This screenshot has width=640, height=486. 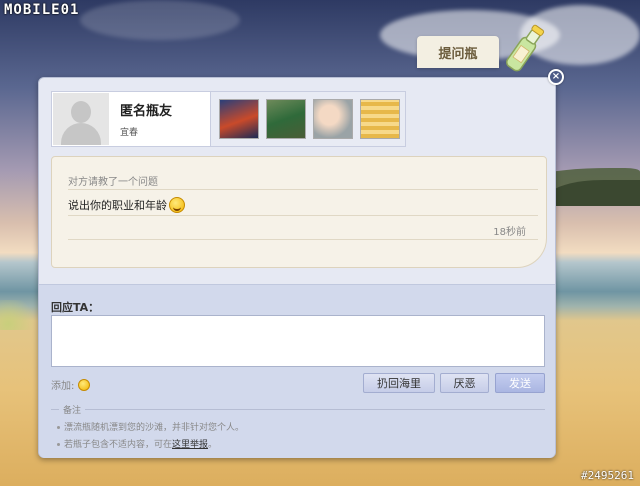 What do you see at coordinates (117, 205) in the screenshot?
I see `message-text: 说出你的职业和年龄` at bounding box center [117, 205].